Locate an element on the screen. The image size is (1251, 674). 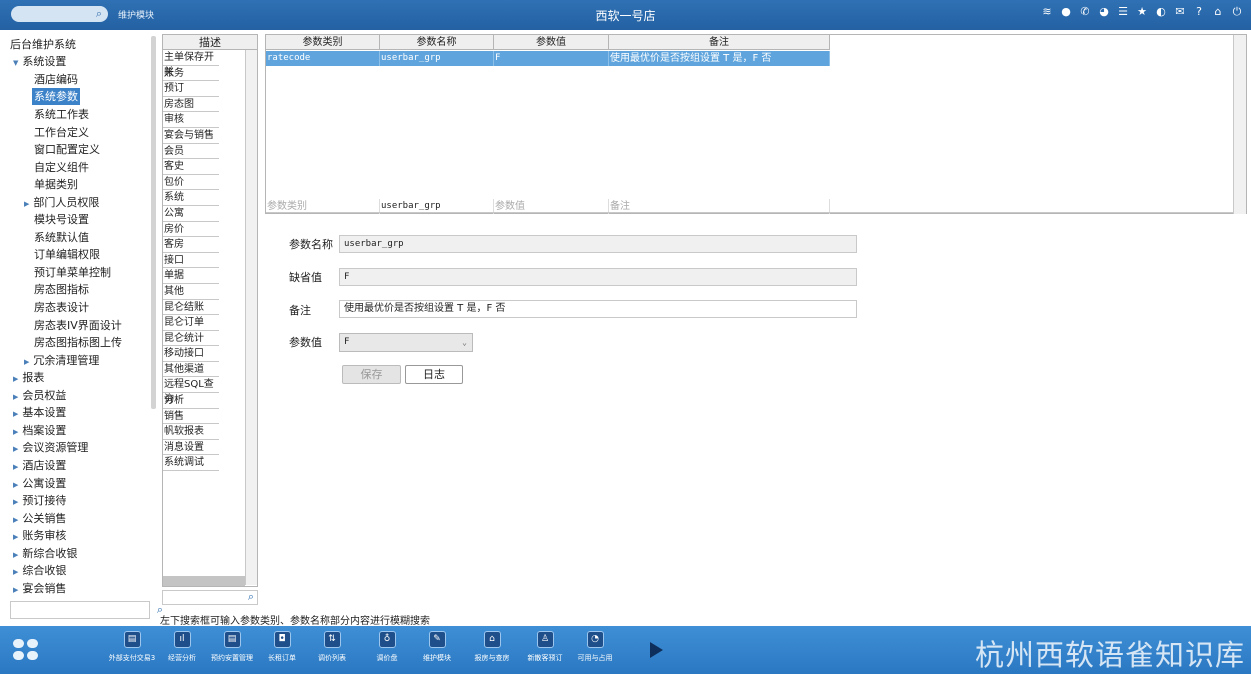
next-arrow-icon is located at coordinates (656, 650).